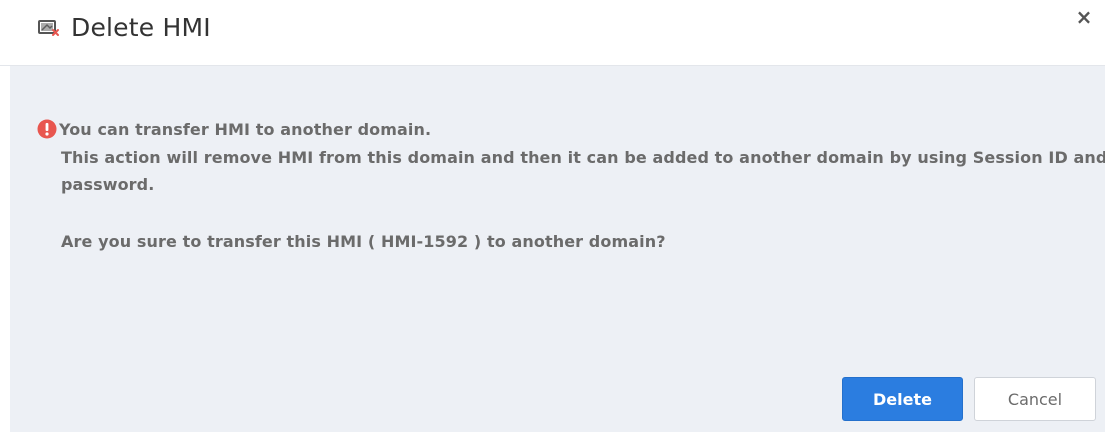 The width and height of the screenshot is (1105, 432). I want to click on close-icon: ×, so click(1084, 17).